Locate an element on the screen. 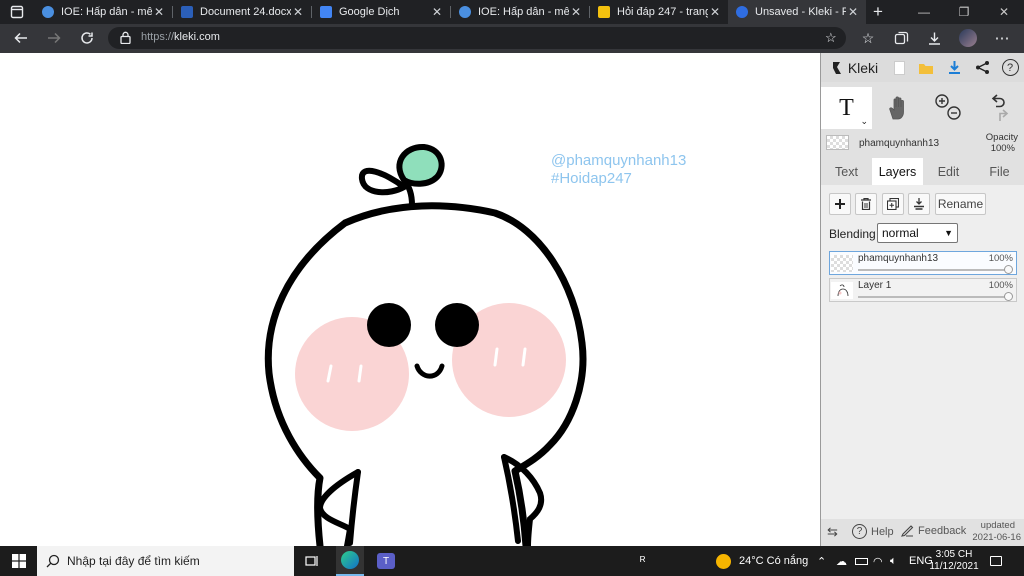  feedback-icon is located at coordinates (907, 531).